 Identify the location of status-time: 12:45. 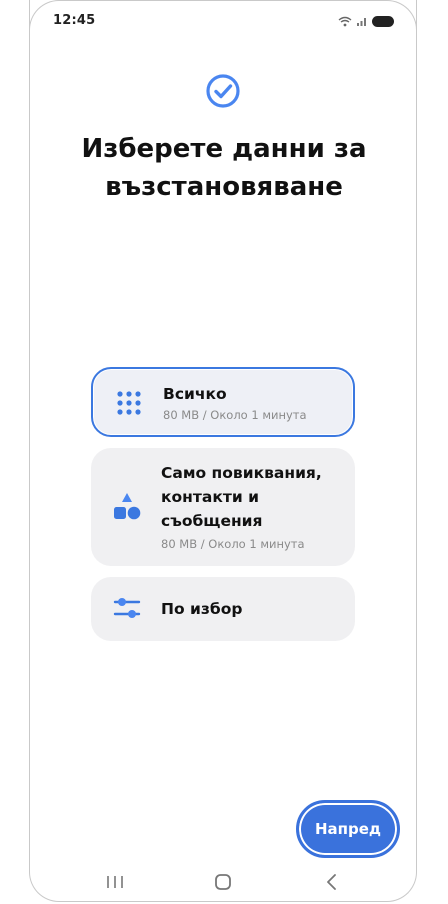
(74, 20).